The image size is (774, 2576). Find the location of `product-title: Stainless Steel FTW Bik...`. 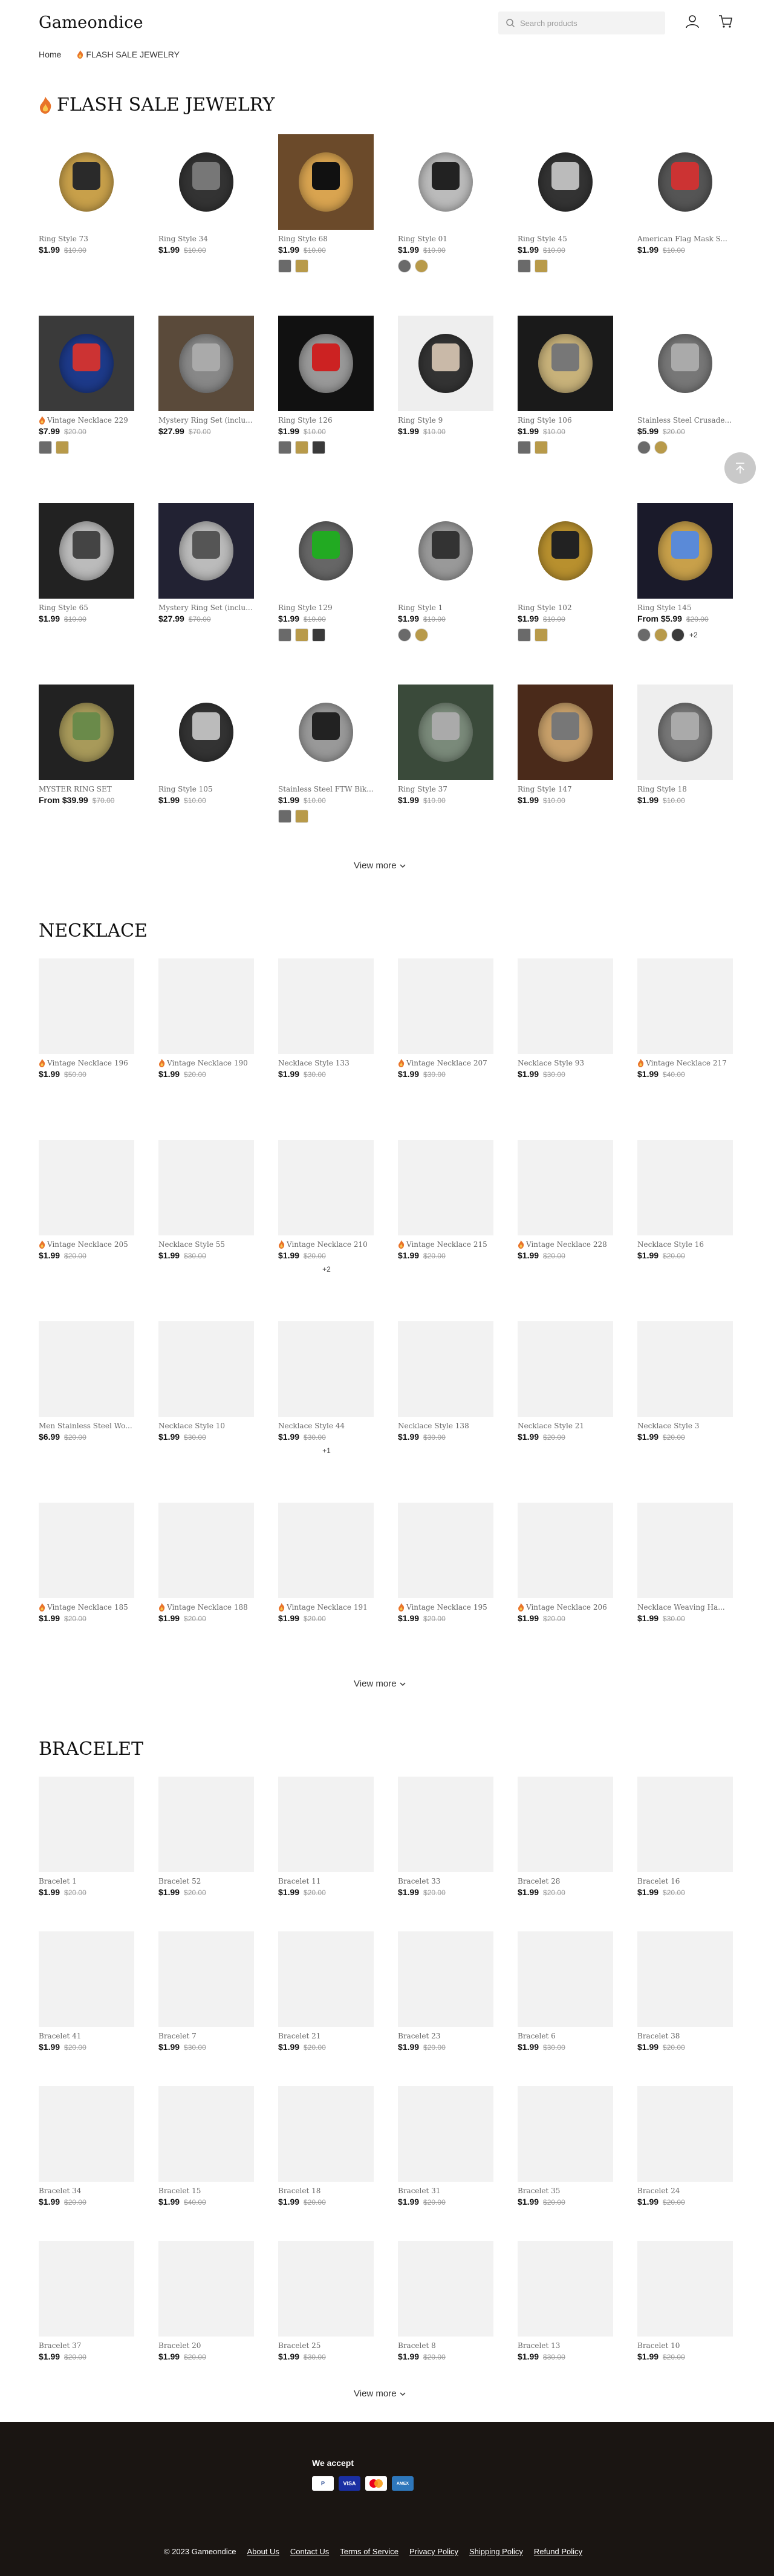

product-title: Stainless Steel FTW Bik... is located at coordinates (326, 789).